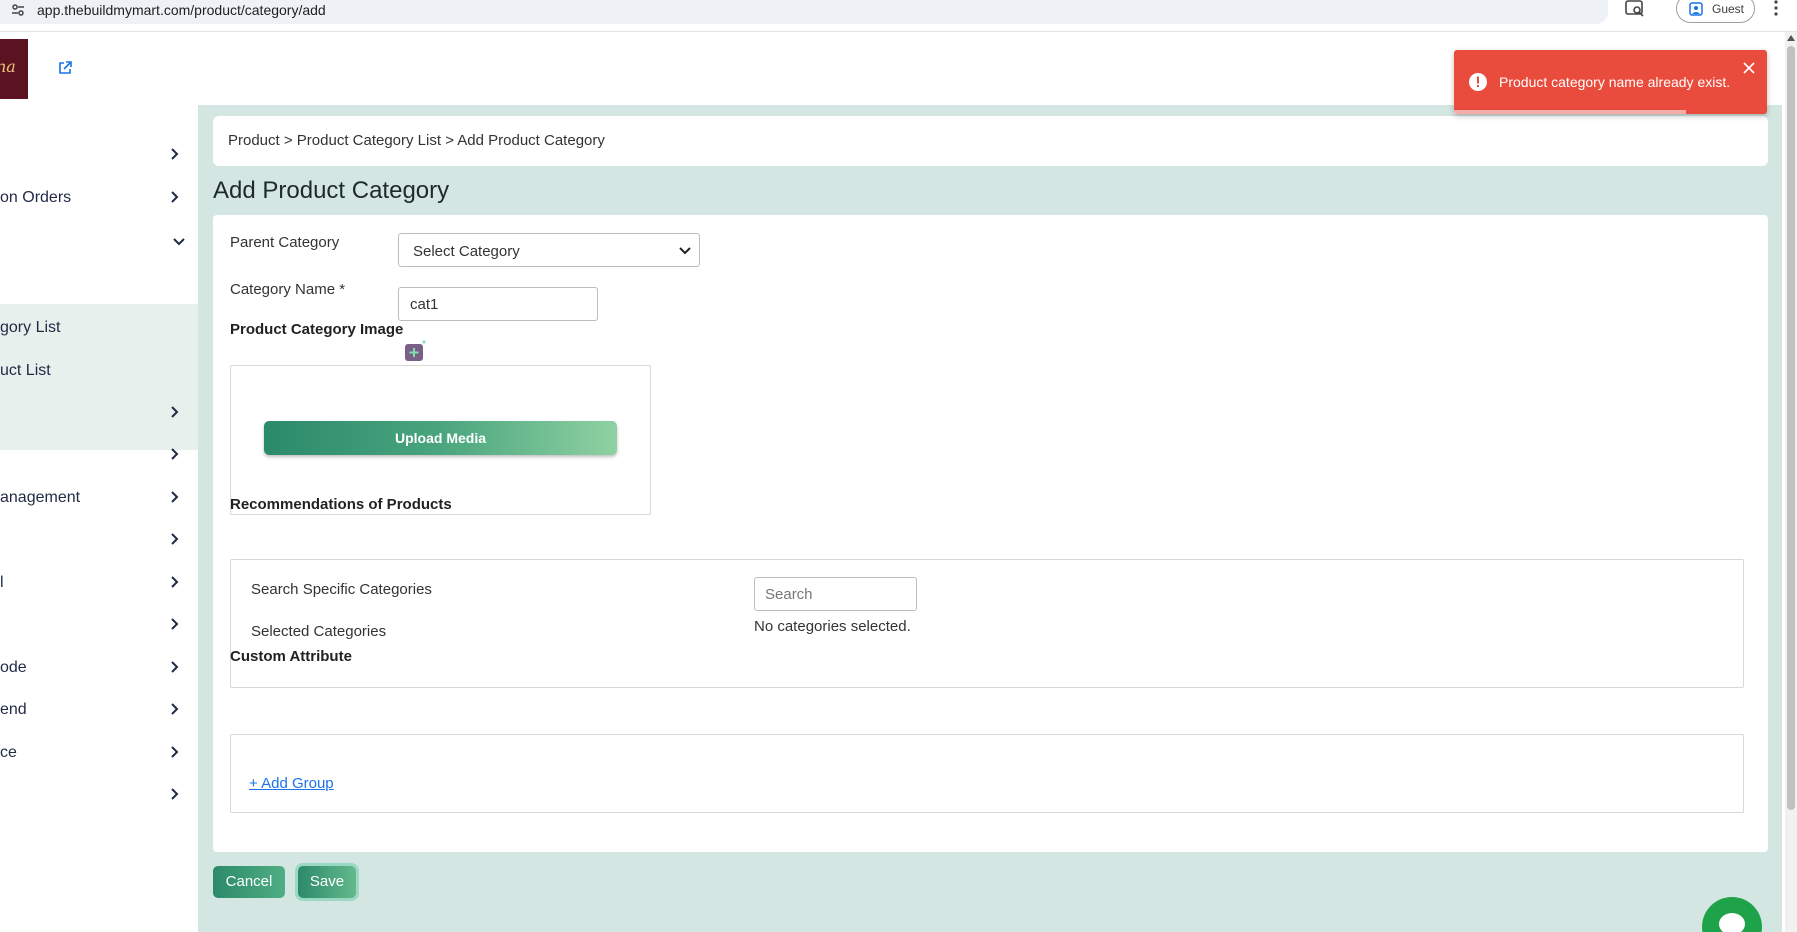 The width and height of the screenshot is (1797, 932). Describe the element at coordinates (18, 10) in the screenshot. I see `site-settings-icon` at that location.